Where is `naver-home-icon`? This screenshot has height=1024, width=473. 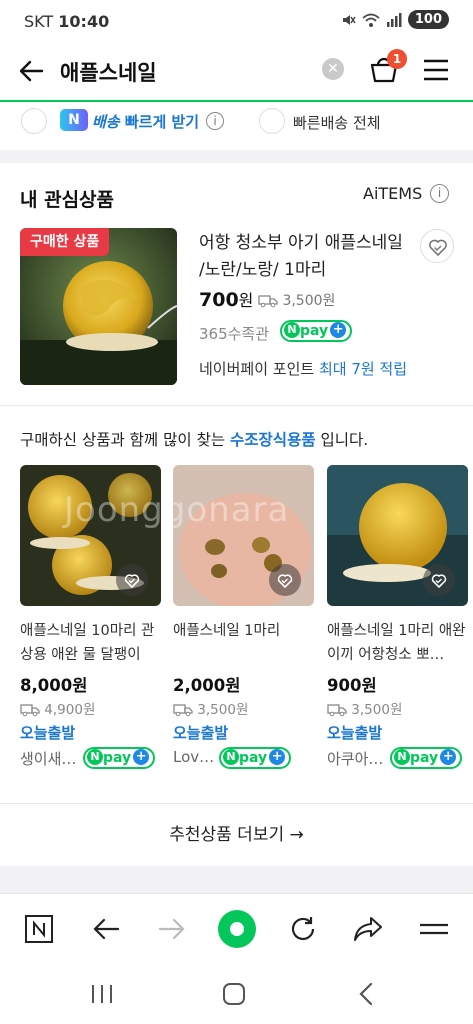
naver-home-icon is located at coordinates (39, 929).